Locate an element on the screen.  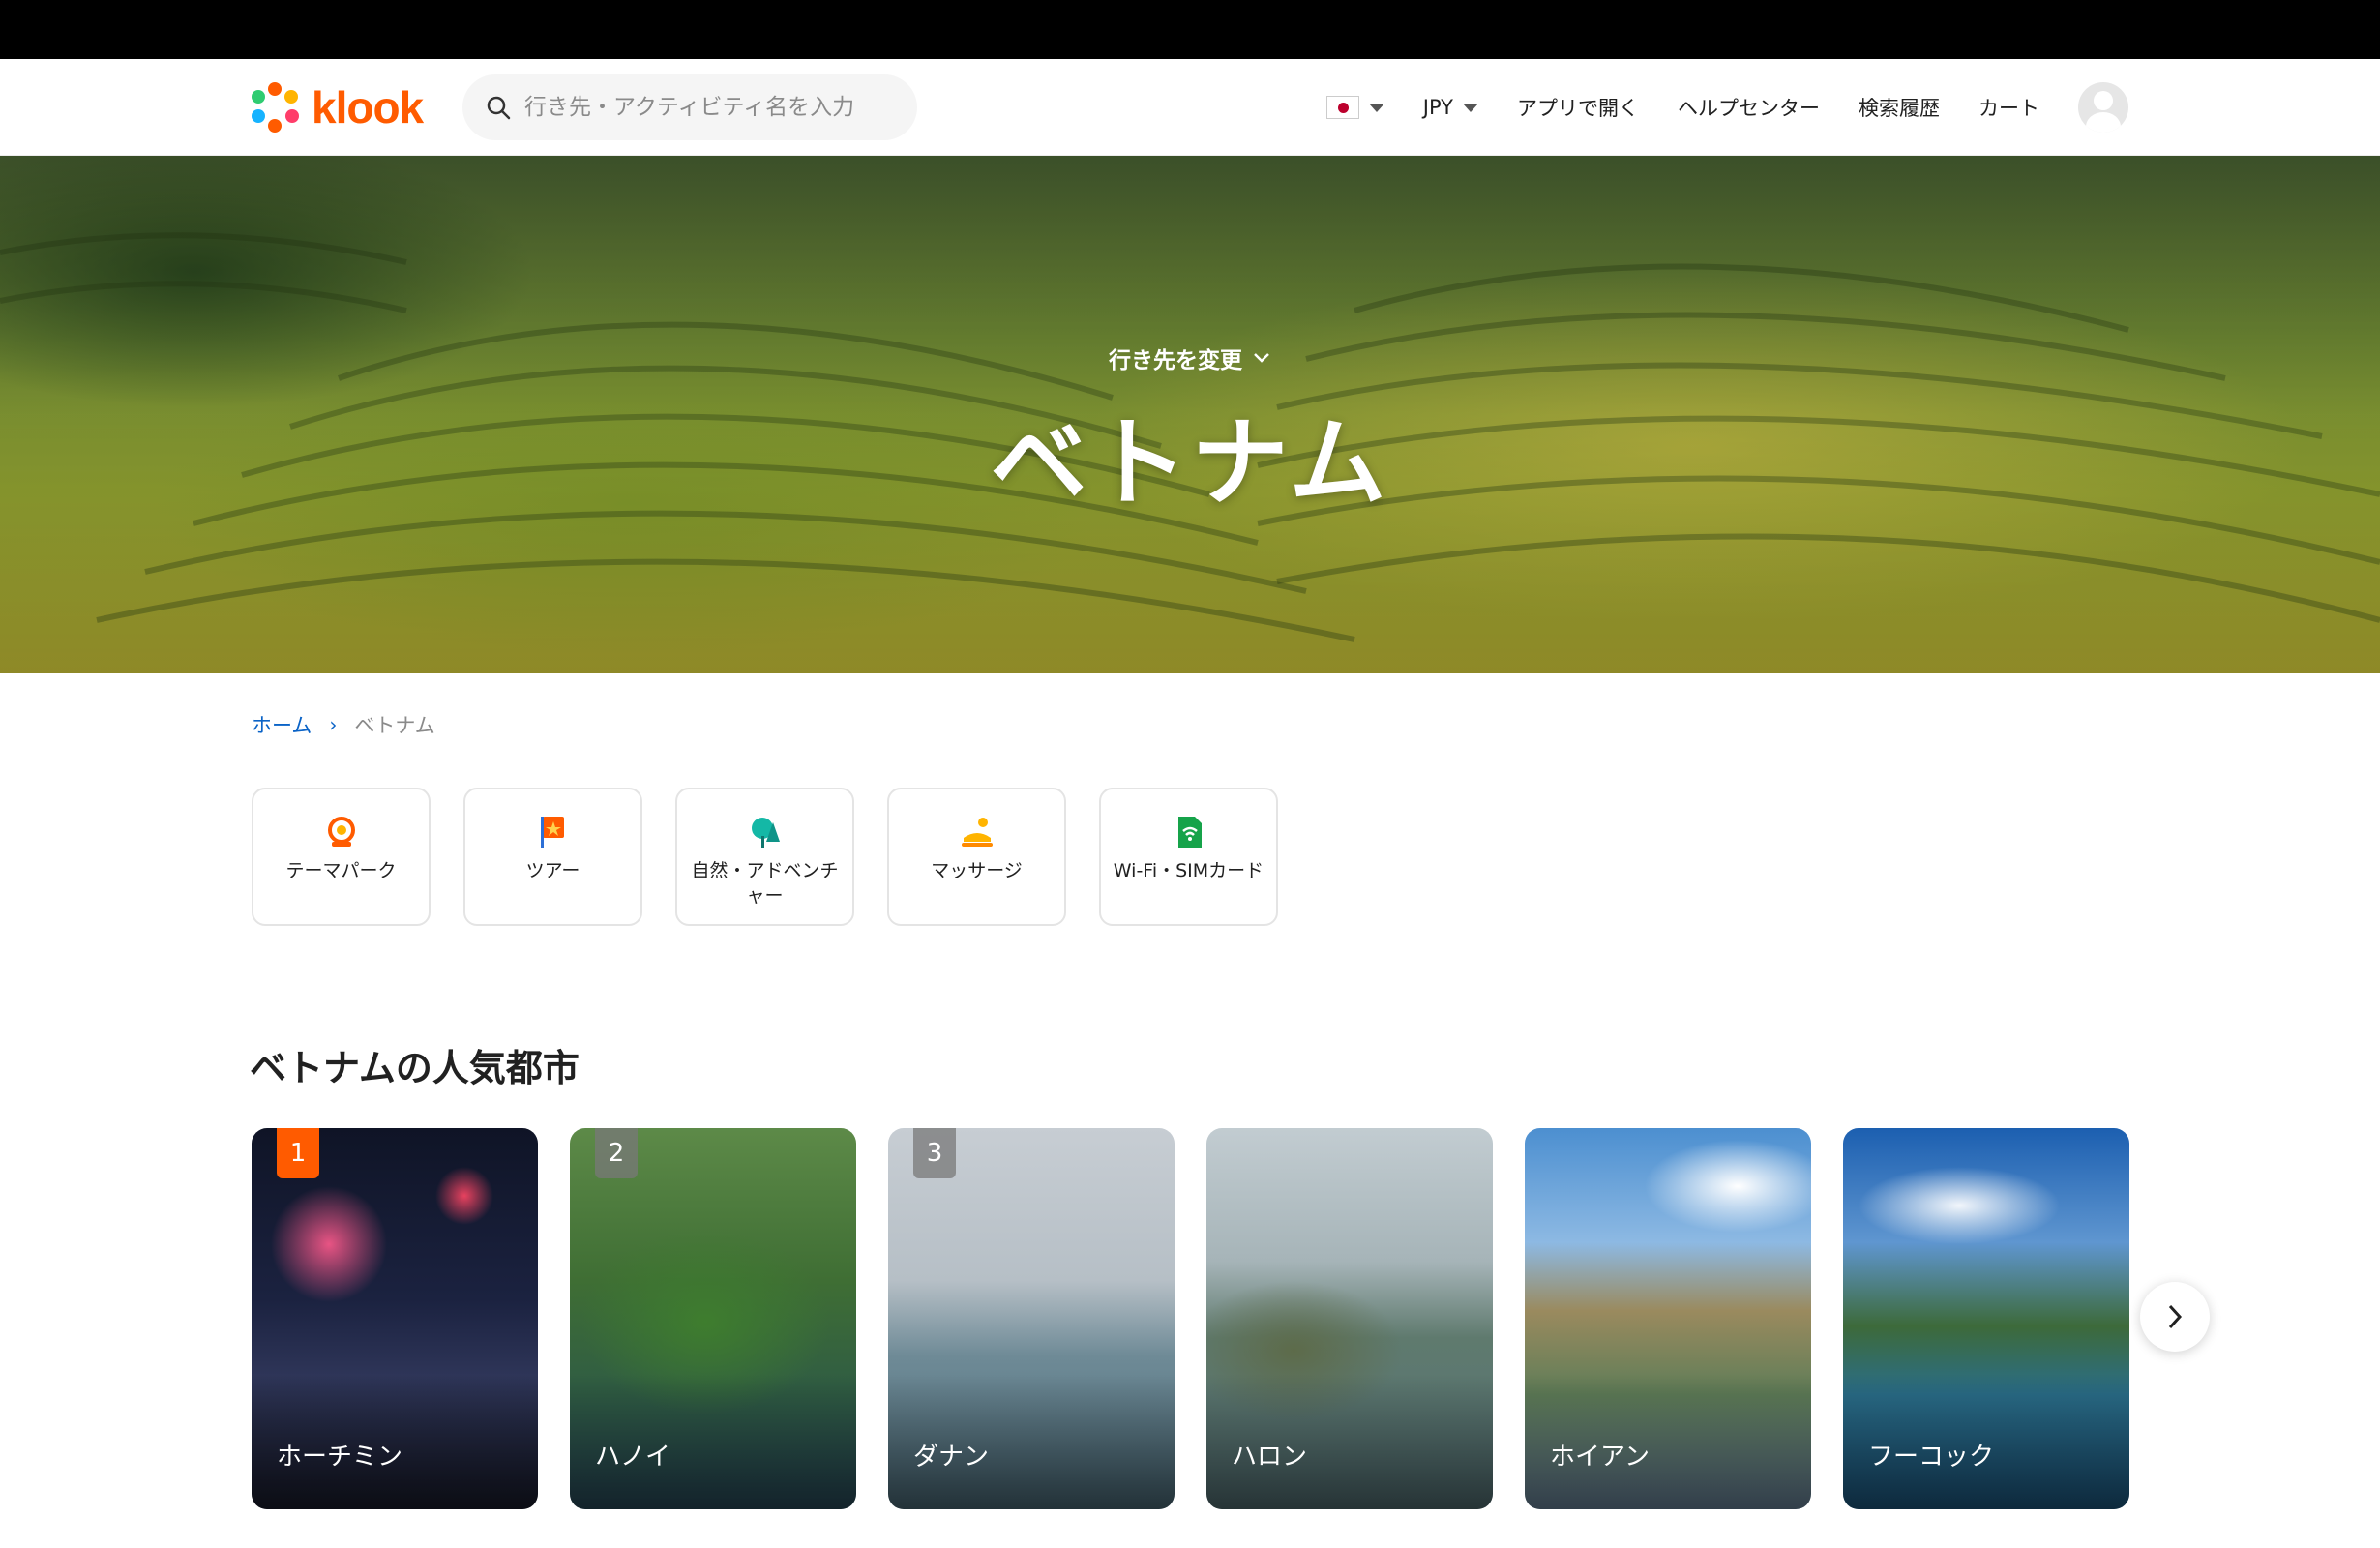
city-name: ホイアン is located at coordinates (1600, 1457).